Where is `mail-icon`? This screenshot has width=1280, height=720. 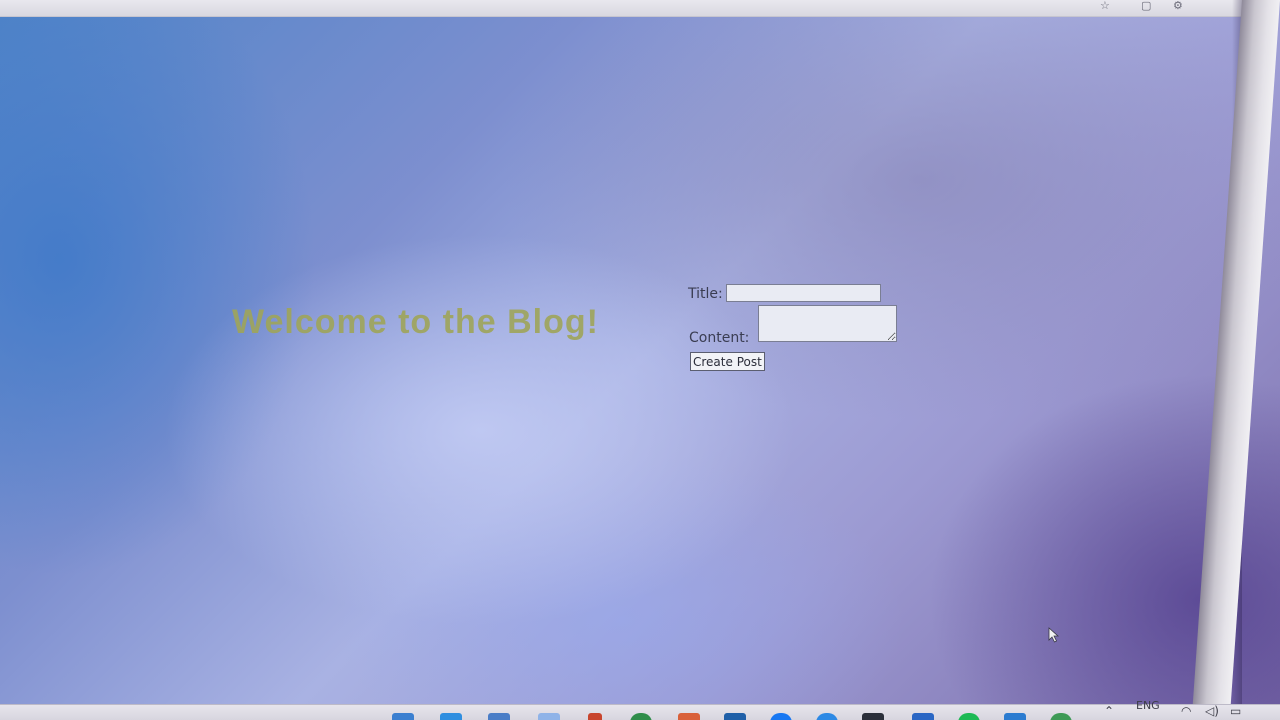
mail-icon is located at coordinates (451, 716).